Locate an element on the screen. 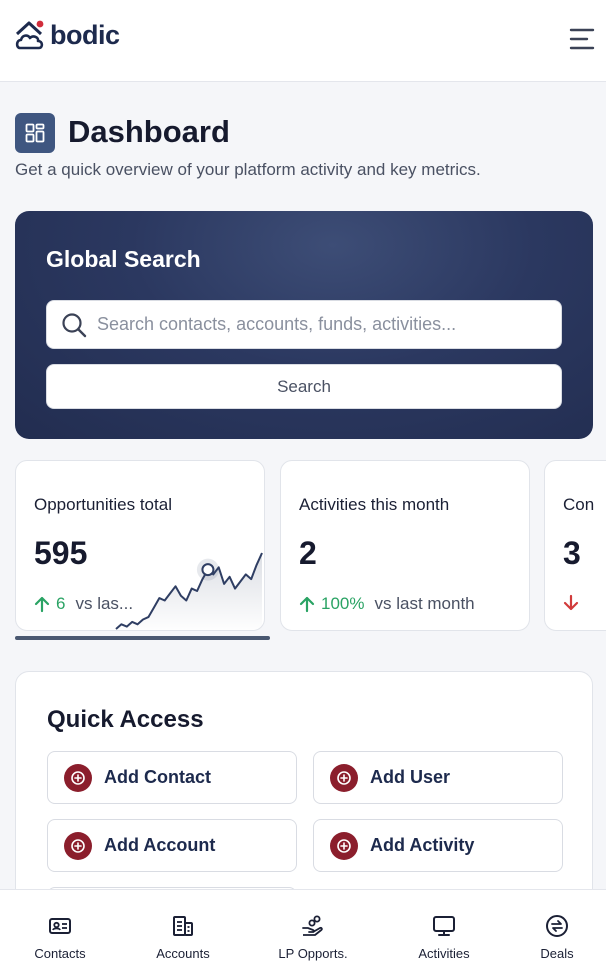 This screenshot has height=967, width=606. opportunities-sparkline is located at coordinates (189, 591).